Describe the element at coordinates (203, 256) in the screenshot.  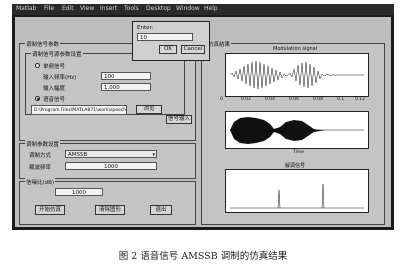
I see `figure-caption: 图 2 语音信号 AMSSB 调制的仿真结果` at that location.